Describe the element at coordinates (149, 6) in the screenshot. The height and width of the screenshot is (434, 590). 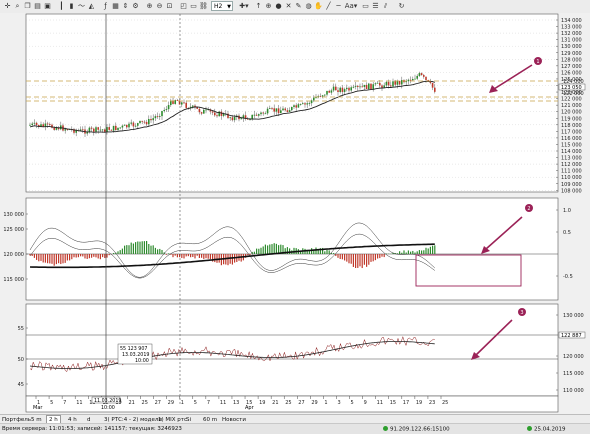
I see `zoom-in-icon: ⊕` at that location.